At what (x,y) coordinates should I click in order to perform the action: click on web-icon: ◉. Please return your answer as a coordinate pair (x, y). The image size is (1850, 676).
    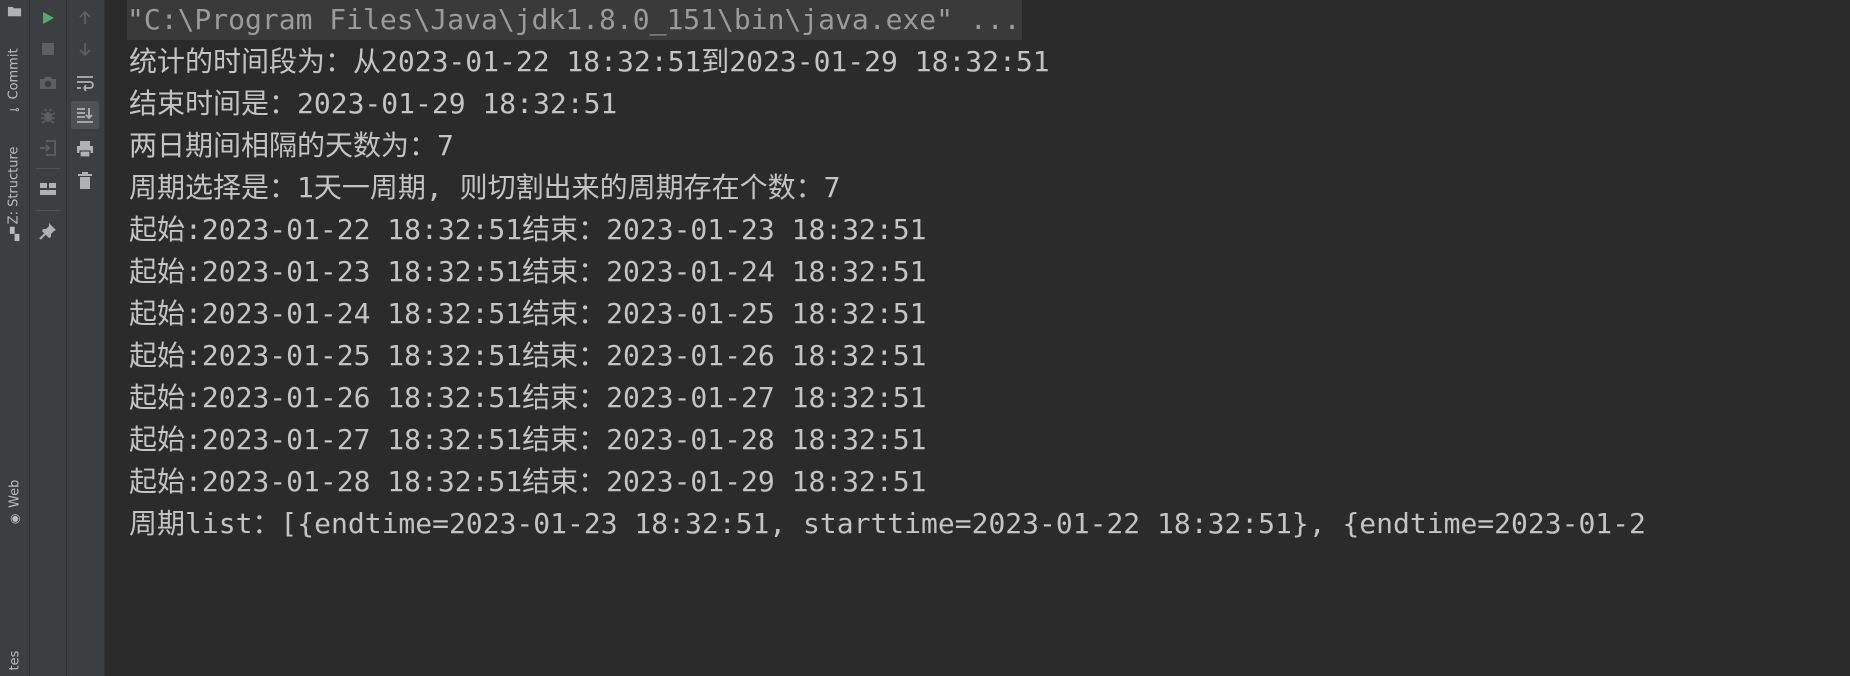
    Looking at the image, I should click on (14, 517).